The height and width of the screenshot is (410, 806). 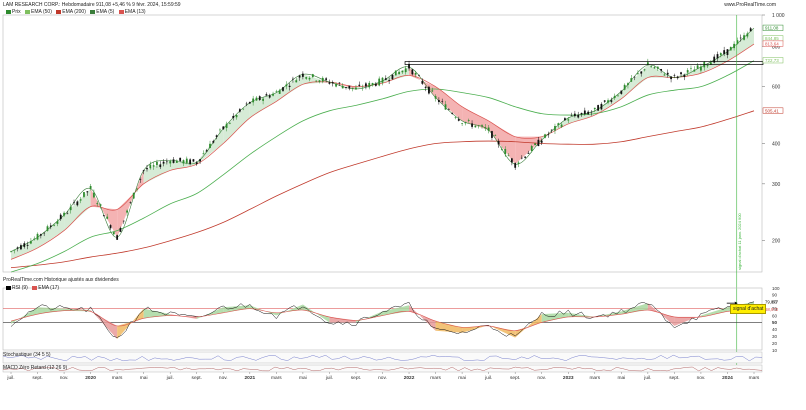 I want to click on legend-swatch-ema13, so click(x=121, y=11).